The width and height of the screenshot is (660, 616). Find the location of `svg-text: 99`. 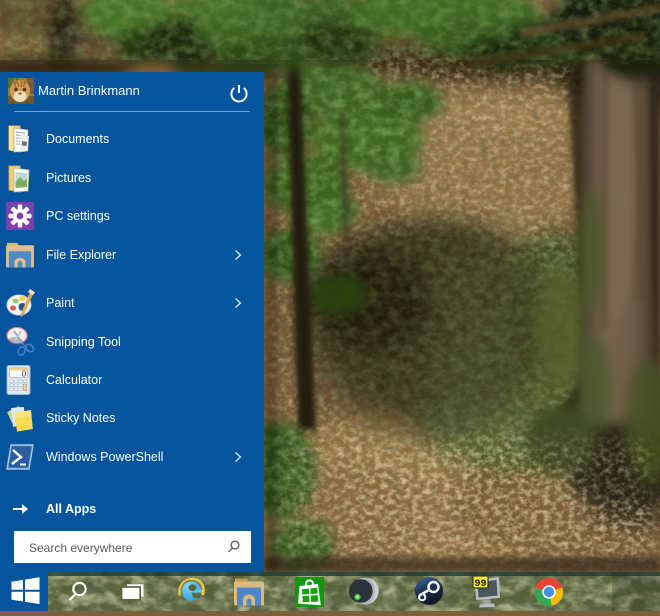

svg-text: 99 is located at coordinates (480, 584).